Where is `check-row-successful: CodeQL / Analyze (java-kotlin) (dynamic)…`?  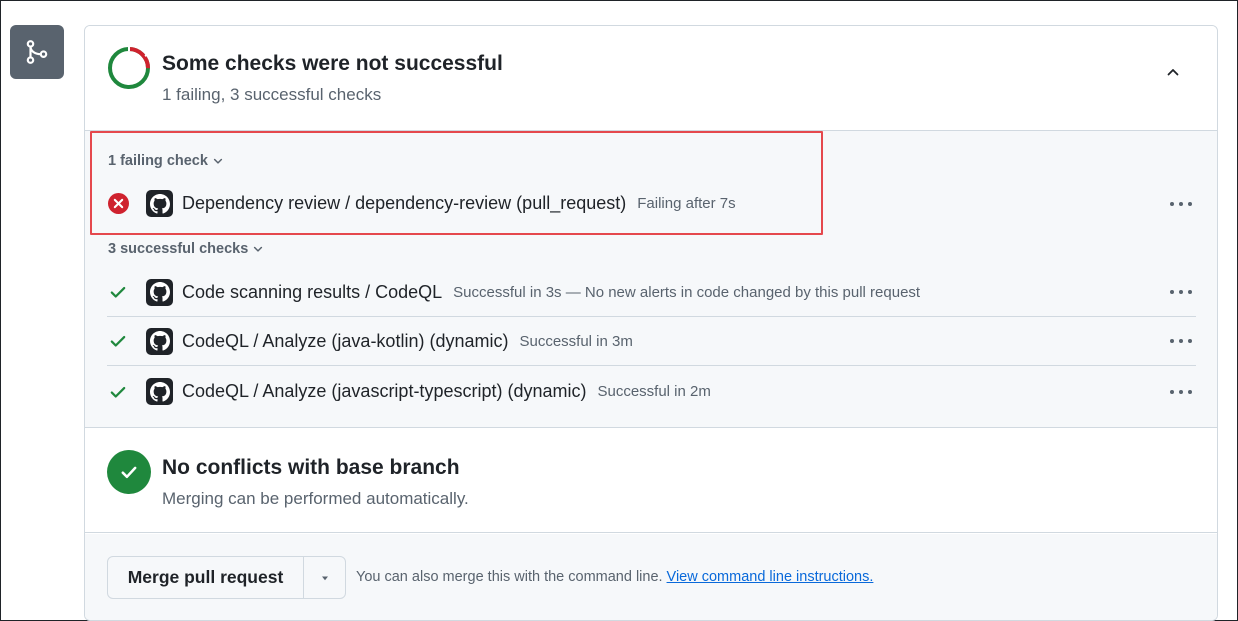 check-row-successful: CodeQL / Analyze (java-kotlin) (dynamic)… is located at coordinates (651, 341).